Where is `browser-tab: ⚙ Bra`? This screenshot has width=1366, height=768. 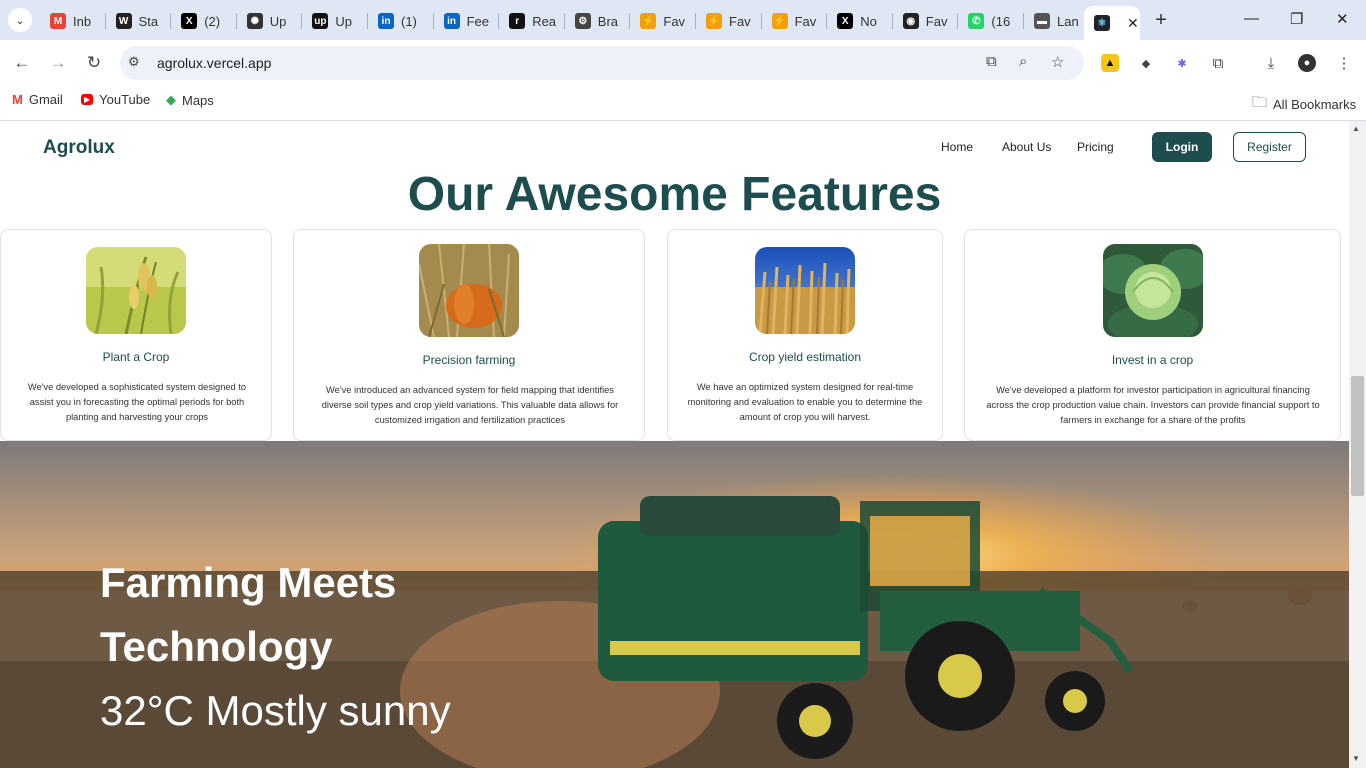
browser-tab: ⚙ Bra is located at coordinates (598, 21).